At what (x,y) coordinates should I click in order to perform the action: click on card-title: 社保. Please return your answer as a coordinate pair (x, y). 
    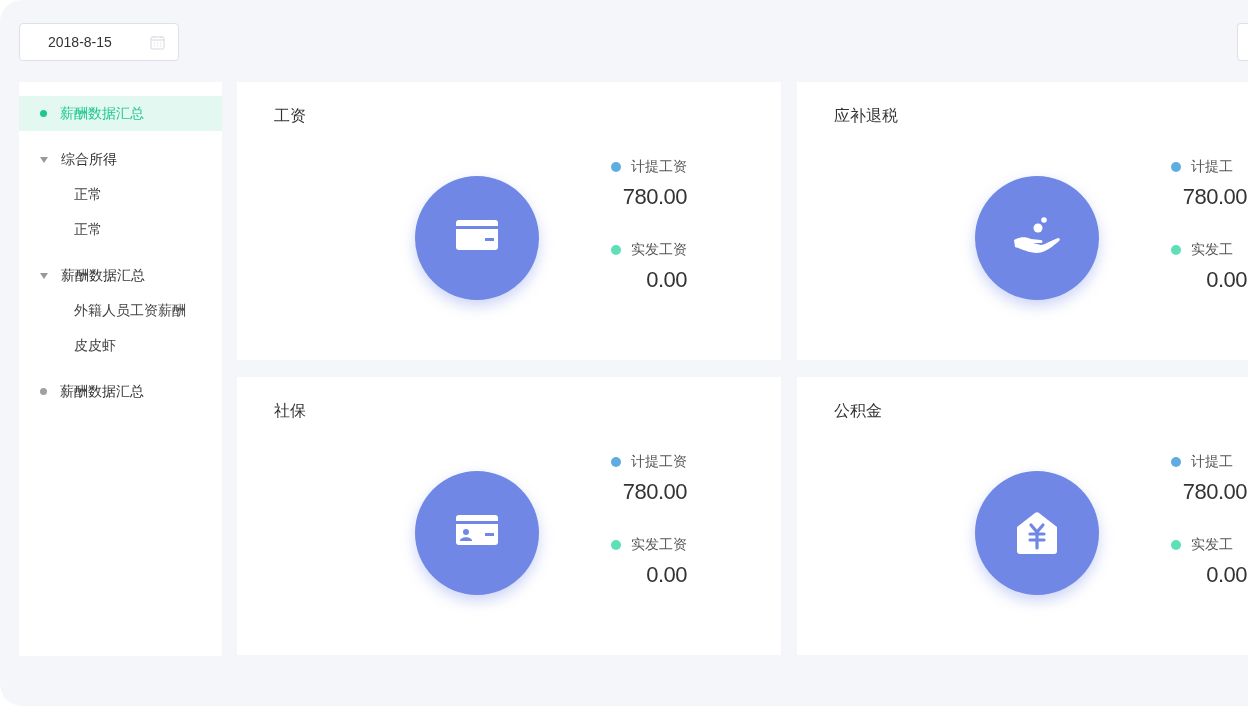
    Looking at the image, I should click on (290, 411).